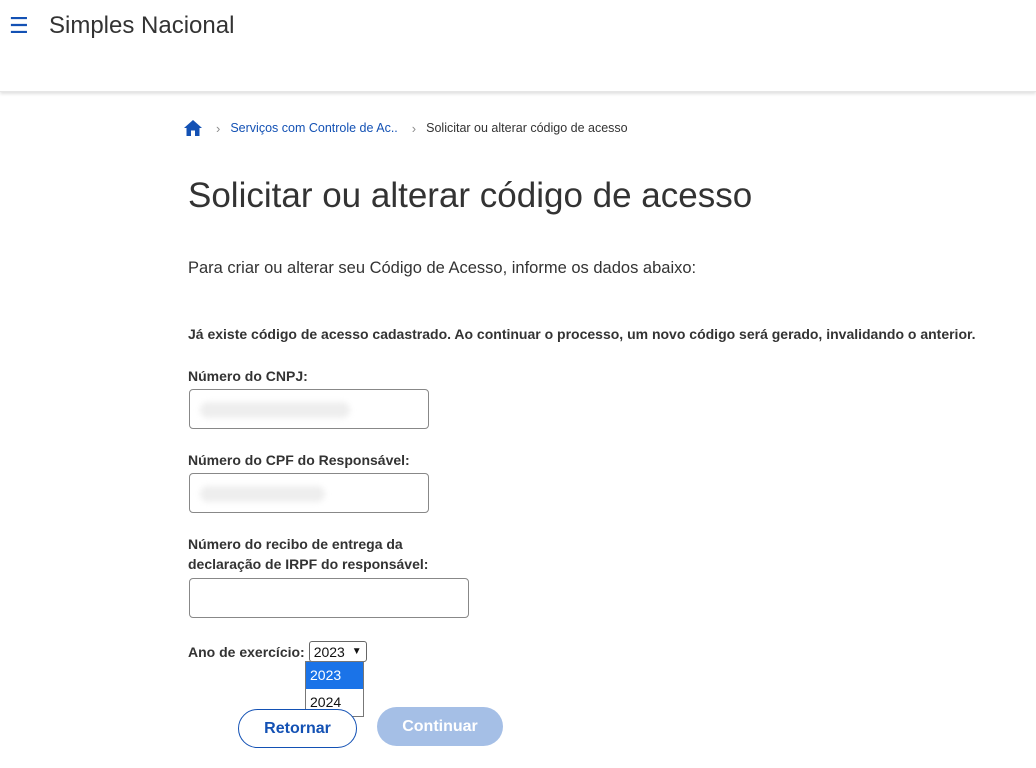  I want to click on breadcrumb-link-services: Serviços com Controle de Ac.., so click(313, 128).